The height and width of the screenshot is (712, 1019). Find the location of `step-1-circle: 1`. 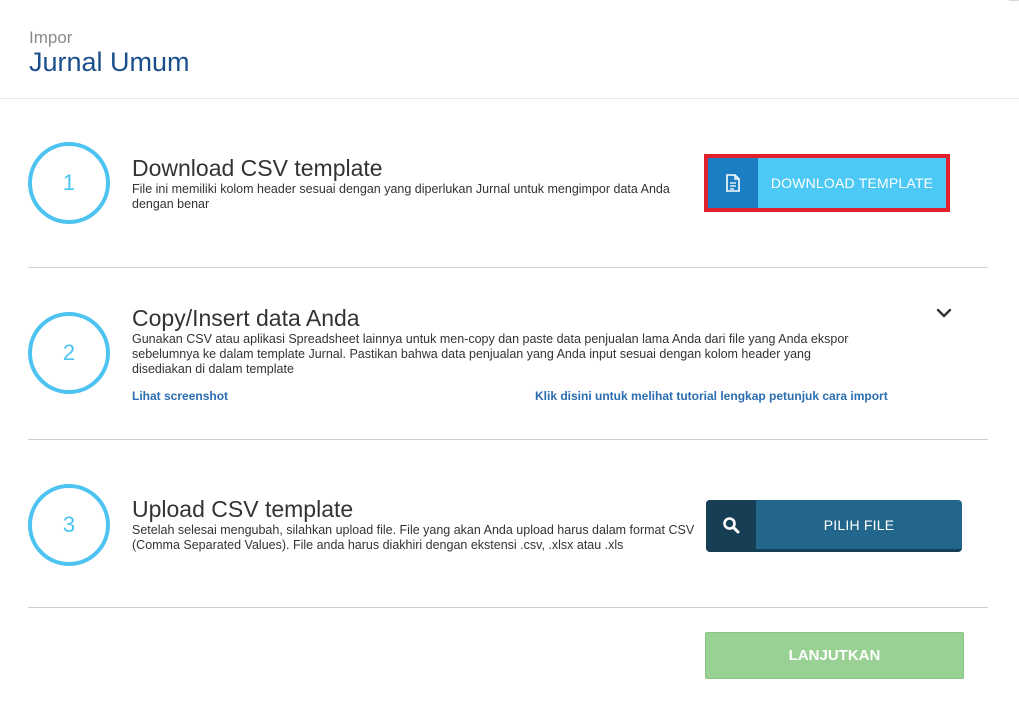

step-1-circle: 1 is located at coordinates (69, 183).